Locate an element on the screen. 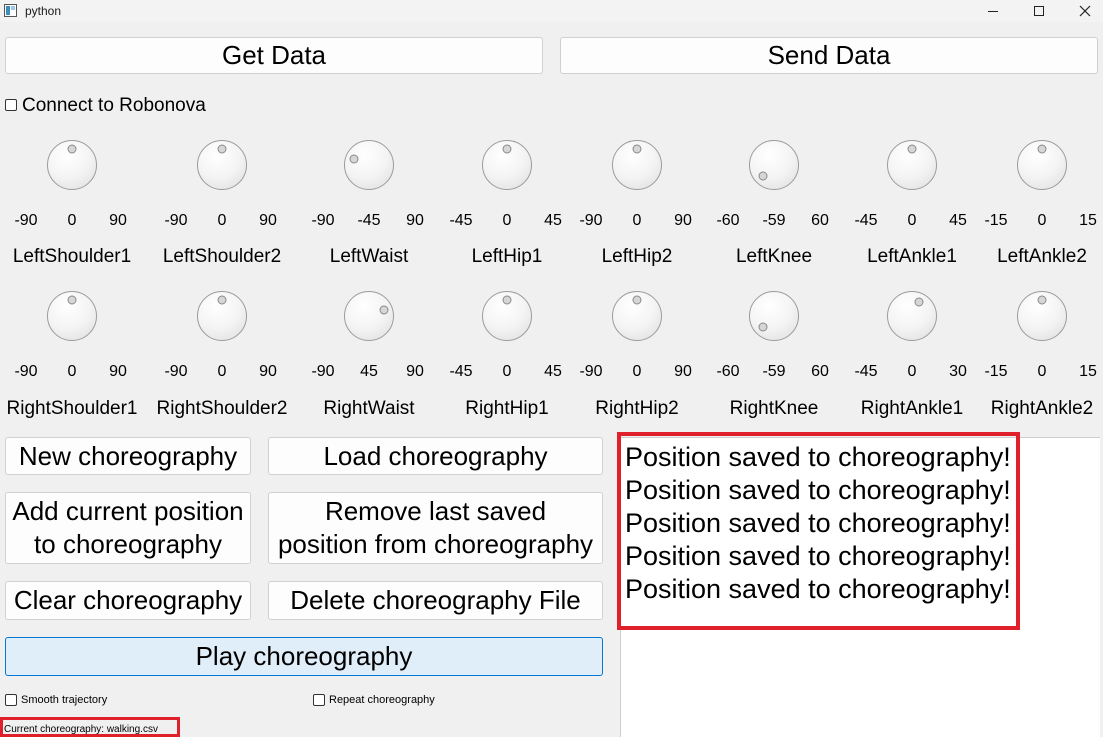 This screenshot has width=1103, height=737. dial-value-label: 45 is located at coordinates (369, 371).